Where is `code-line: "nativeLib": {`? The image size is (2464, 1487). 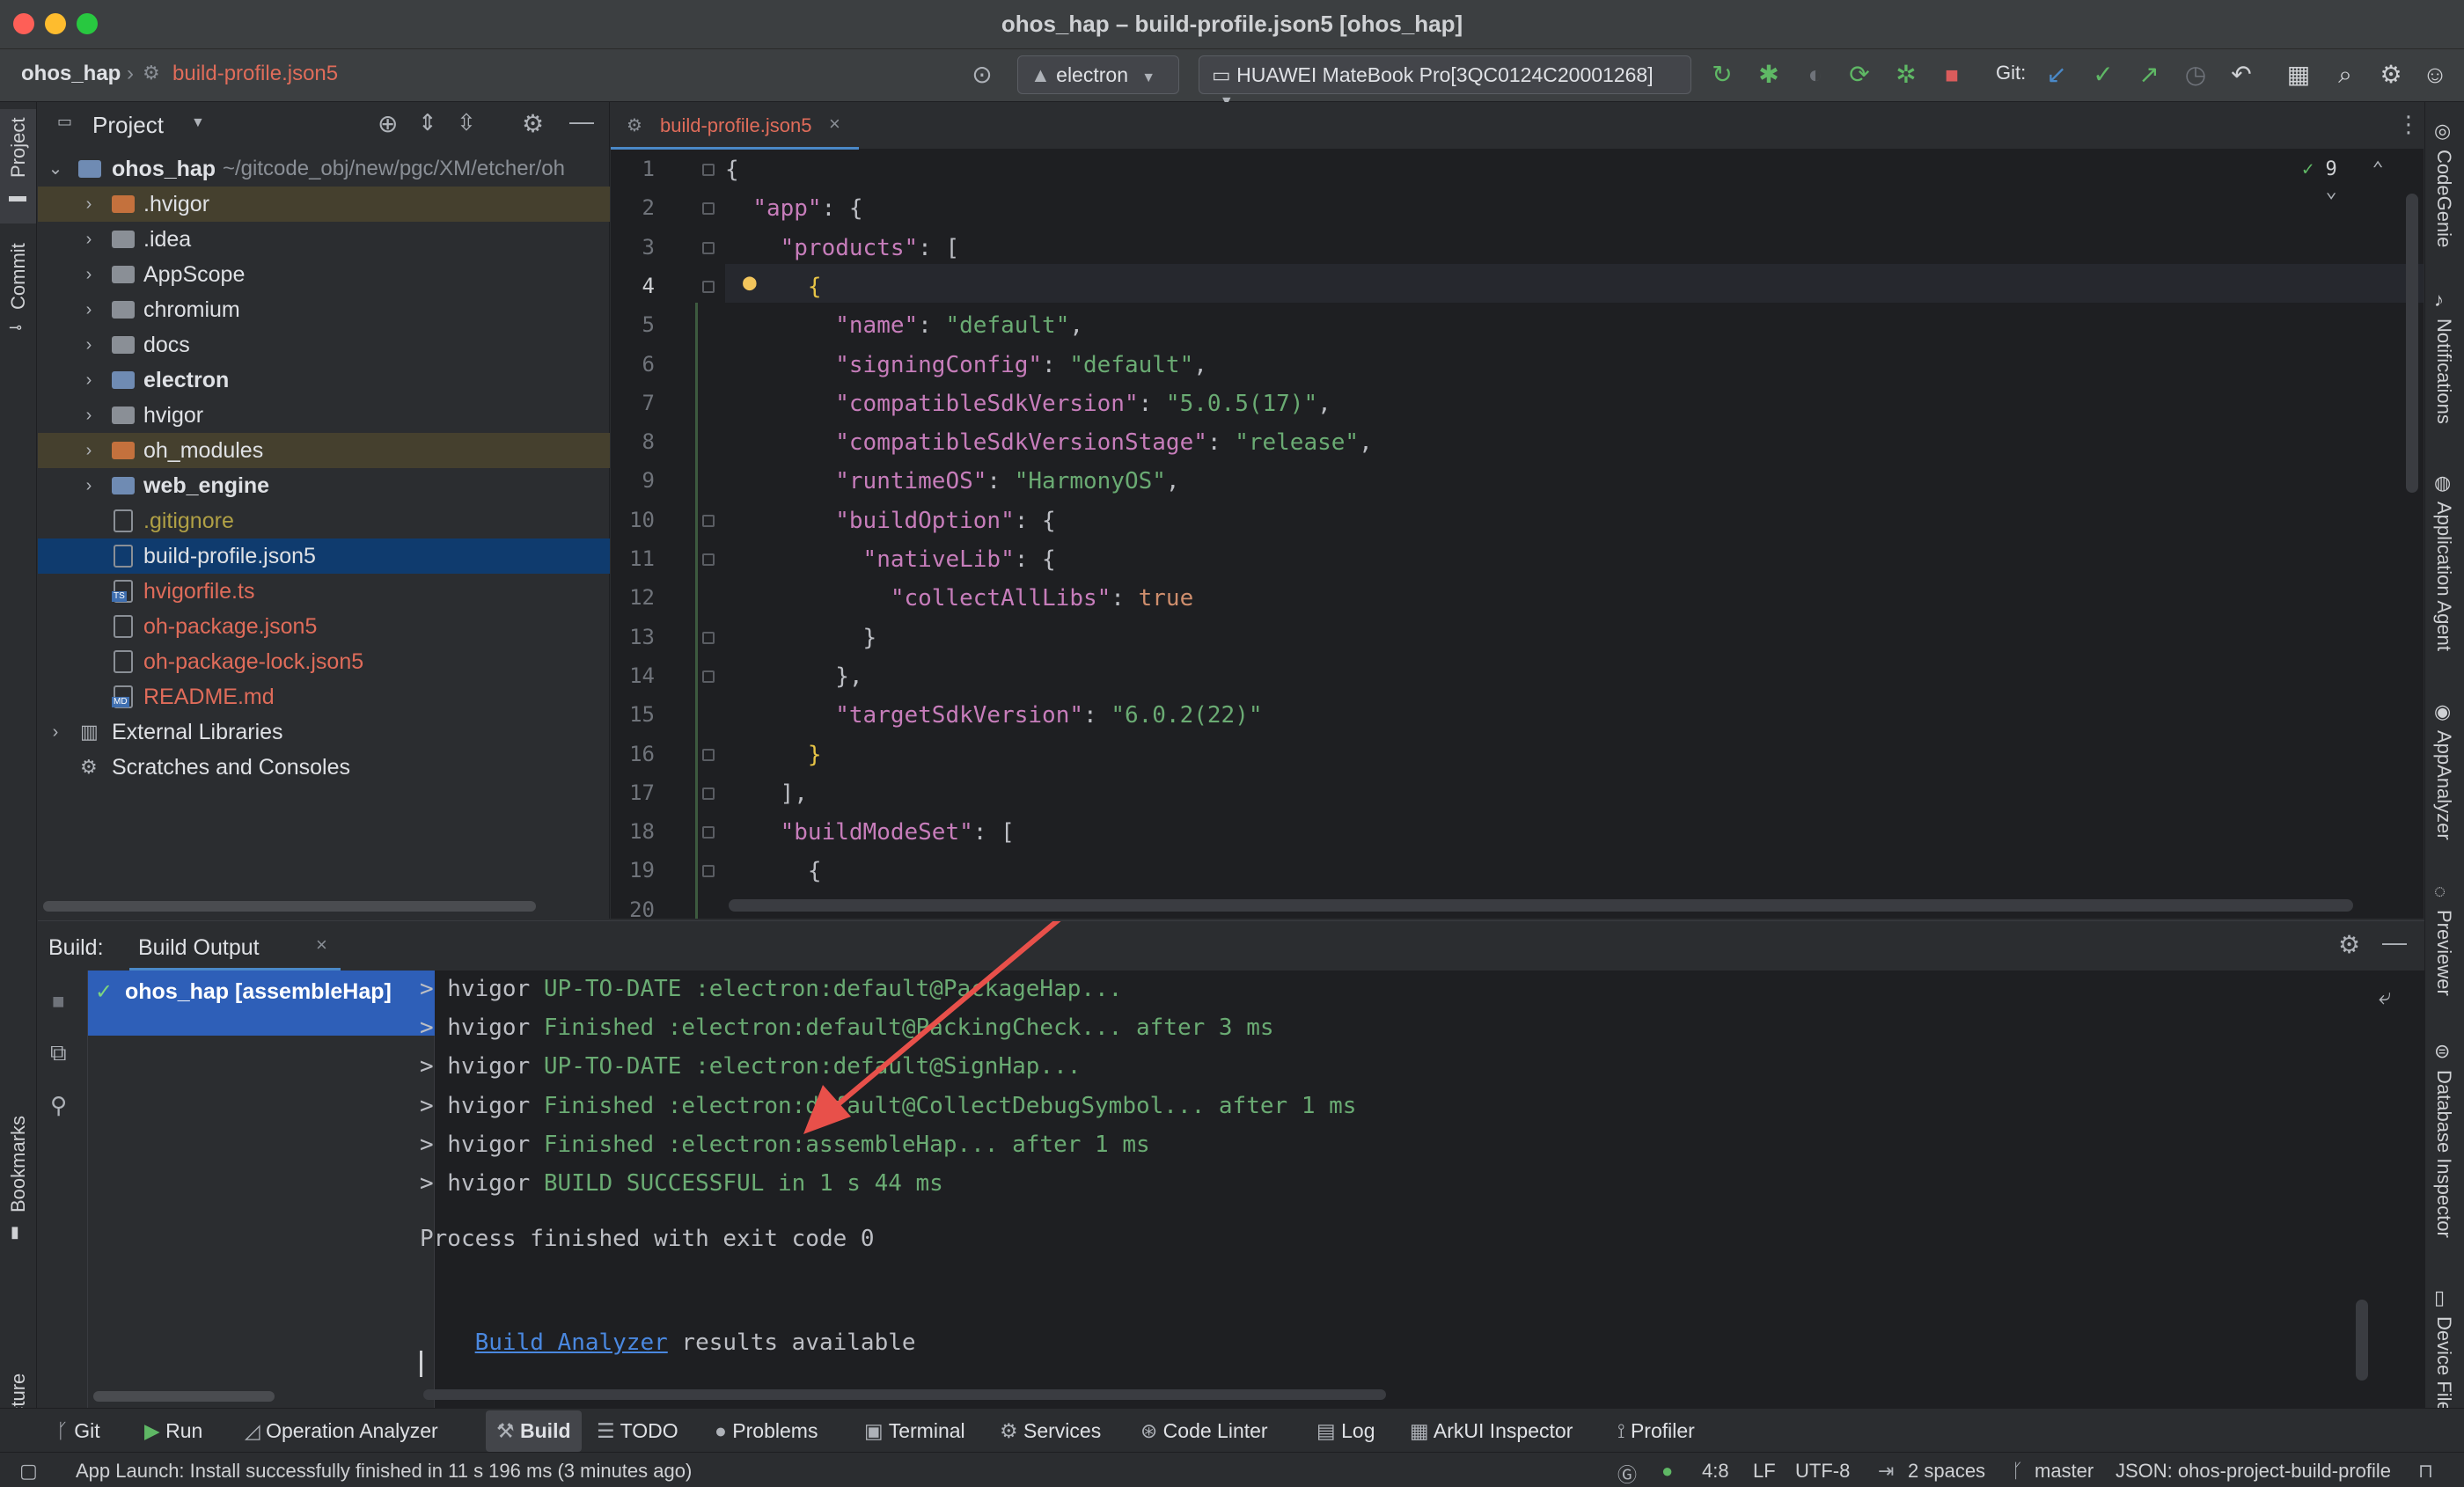
code-line: "nativeLib": { is located at coordinates (891, 559).